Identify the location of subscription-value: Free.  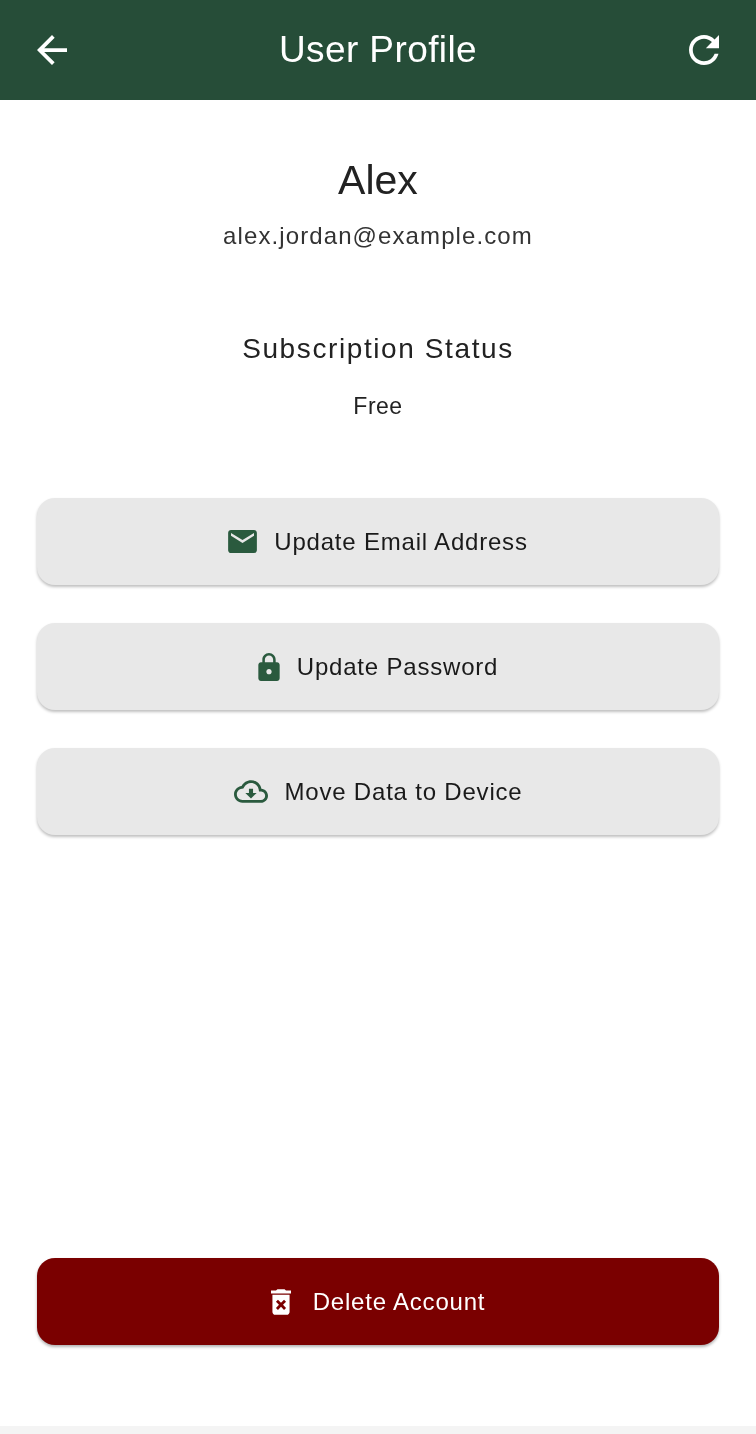
(378, 406).